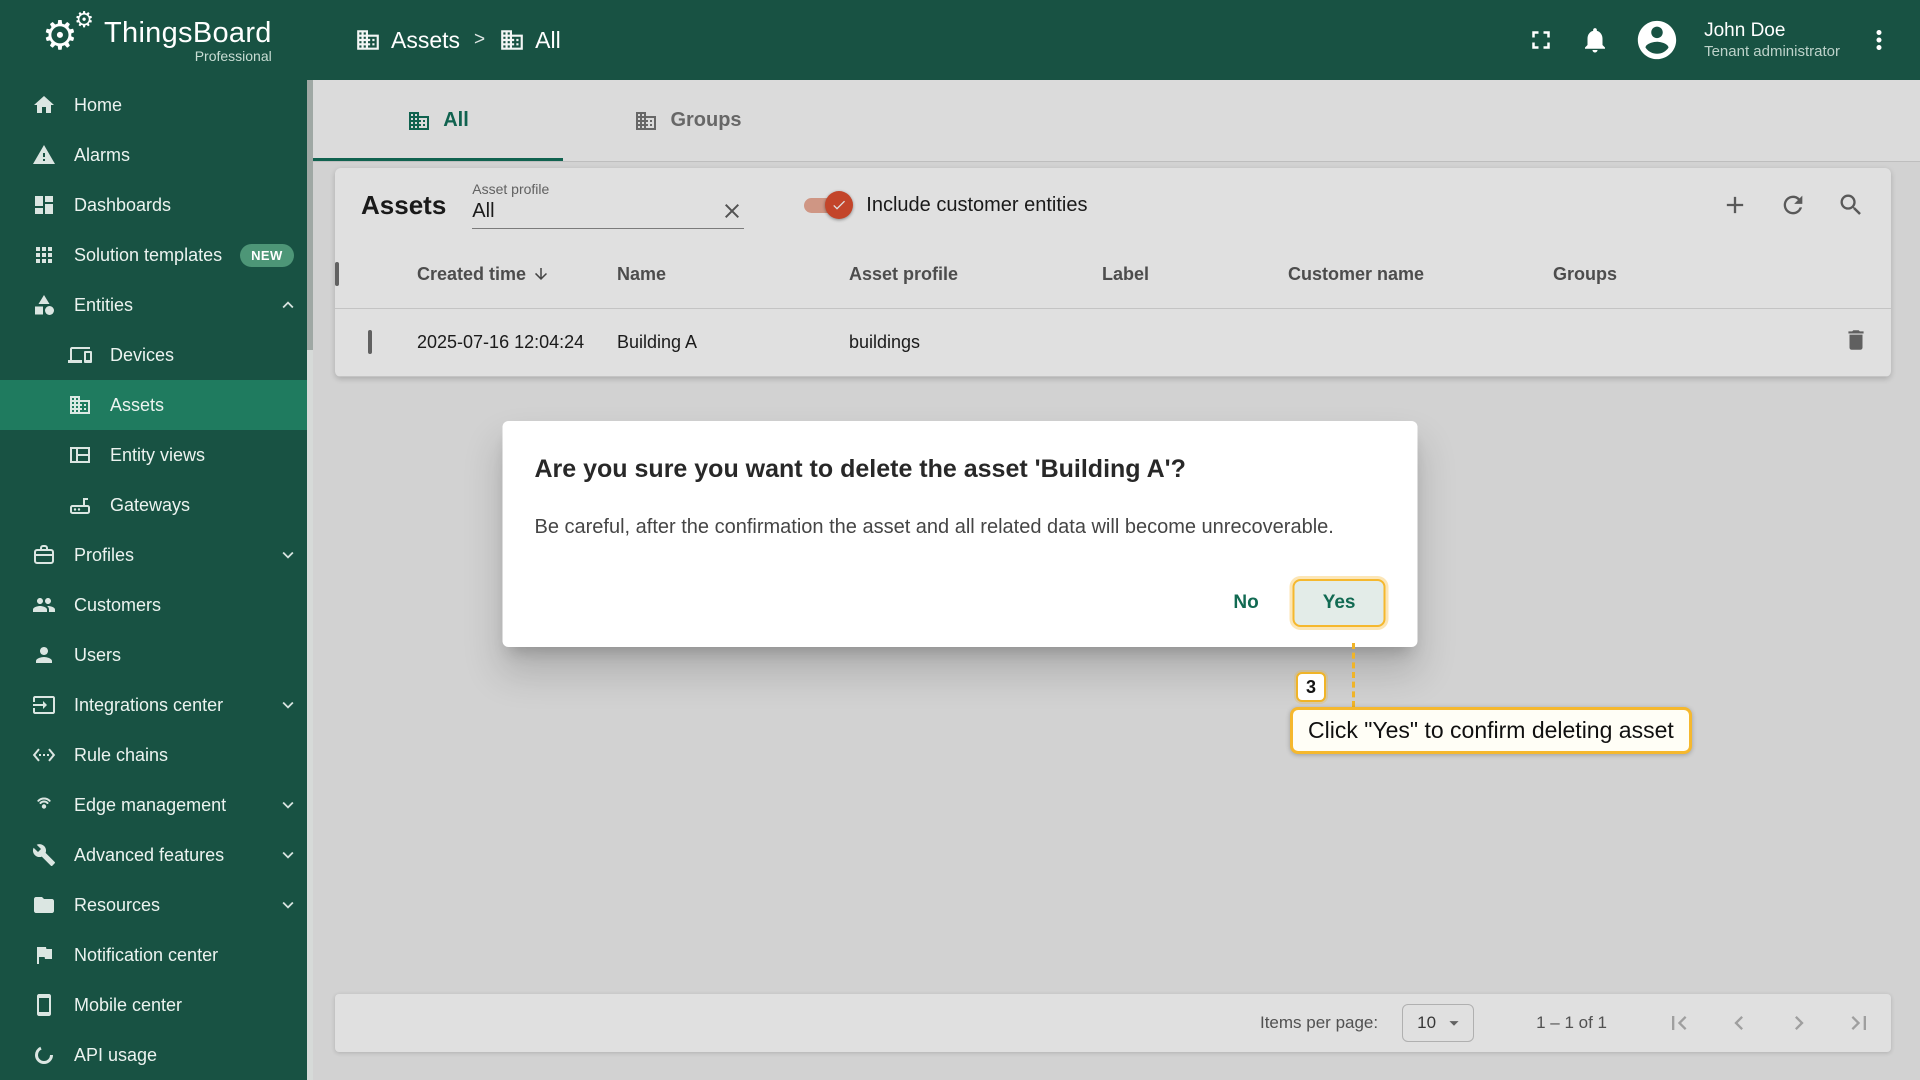 This screenshot has height=1080, width=1920. Describe the element at coordinates (68, 33) in the screenshot. I see `thingsboard-gear-logo-icon: ⚙ ⚙` at that location.